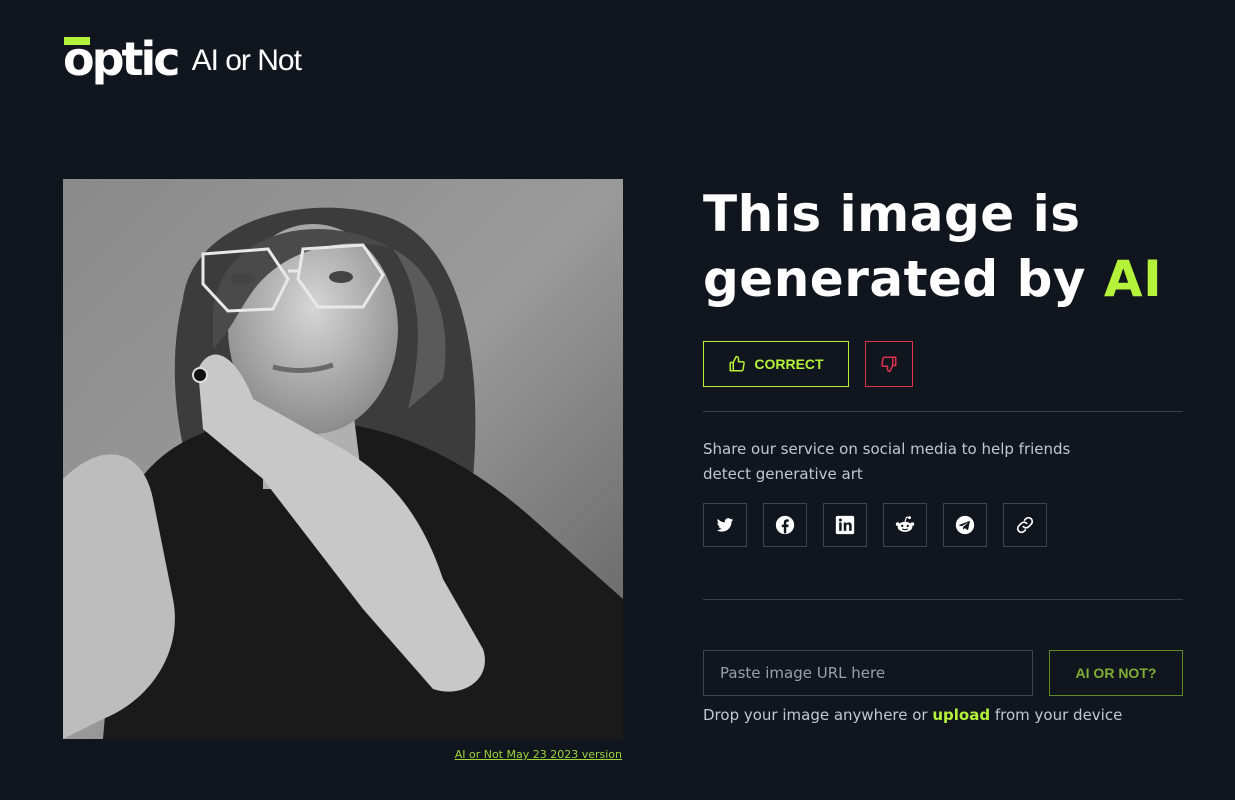  Describe the element at coordinates (182, 59) in the screenshot. I see `brand-logo: optic AI or Not` at that location.